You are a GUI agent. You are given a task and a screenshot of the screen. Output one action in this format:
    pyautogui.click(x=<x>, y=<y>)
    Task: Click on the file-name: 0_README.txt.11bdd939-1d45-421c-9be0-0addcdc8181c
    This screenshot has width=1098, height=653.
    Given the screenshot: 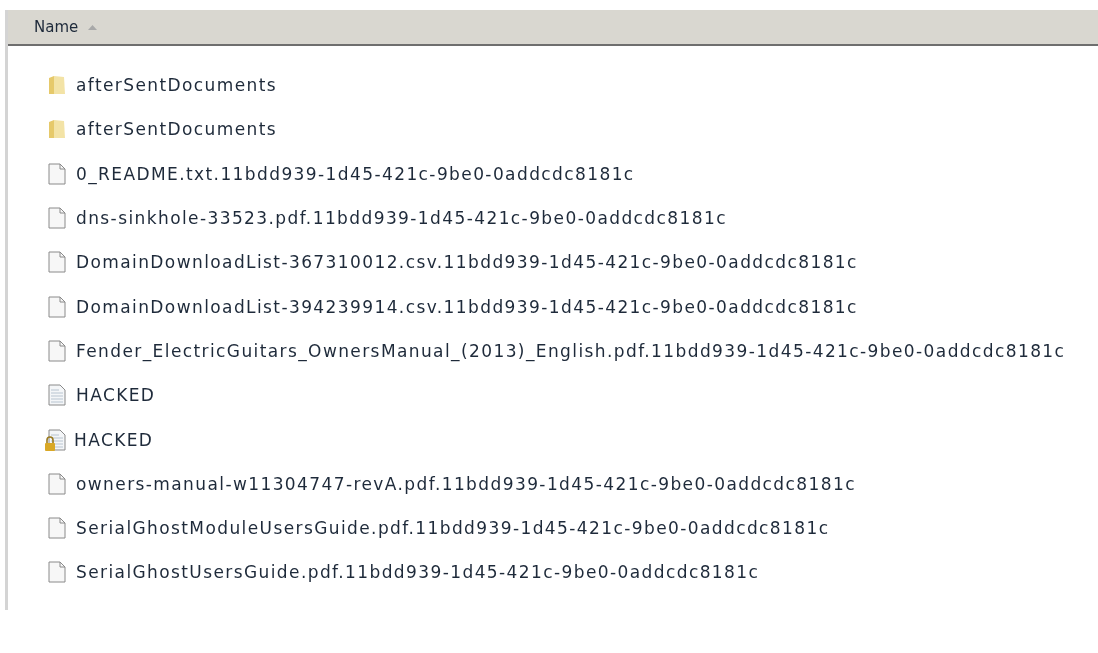 What is the action you would take?
    pyautogui.click(x=355, y=173)
    